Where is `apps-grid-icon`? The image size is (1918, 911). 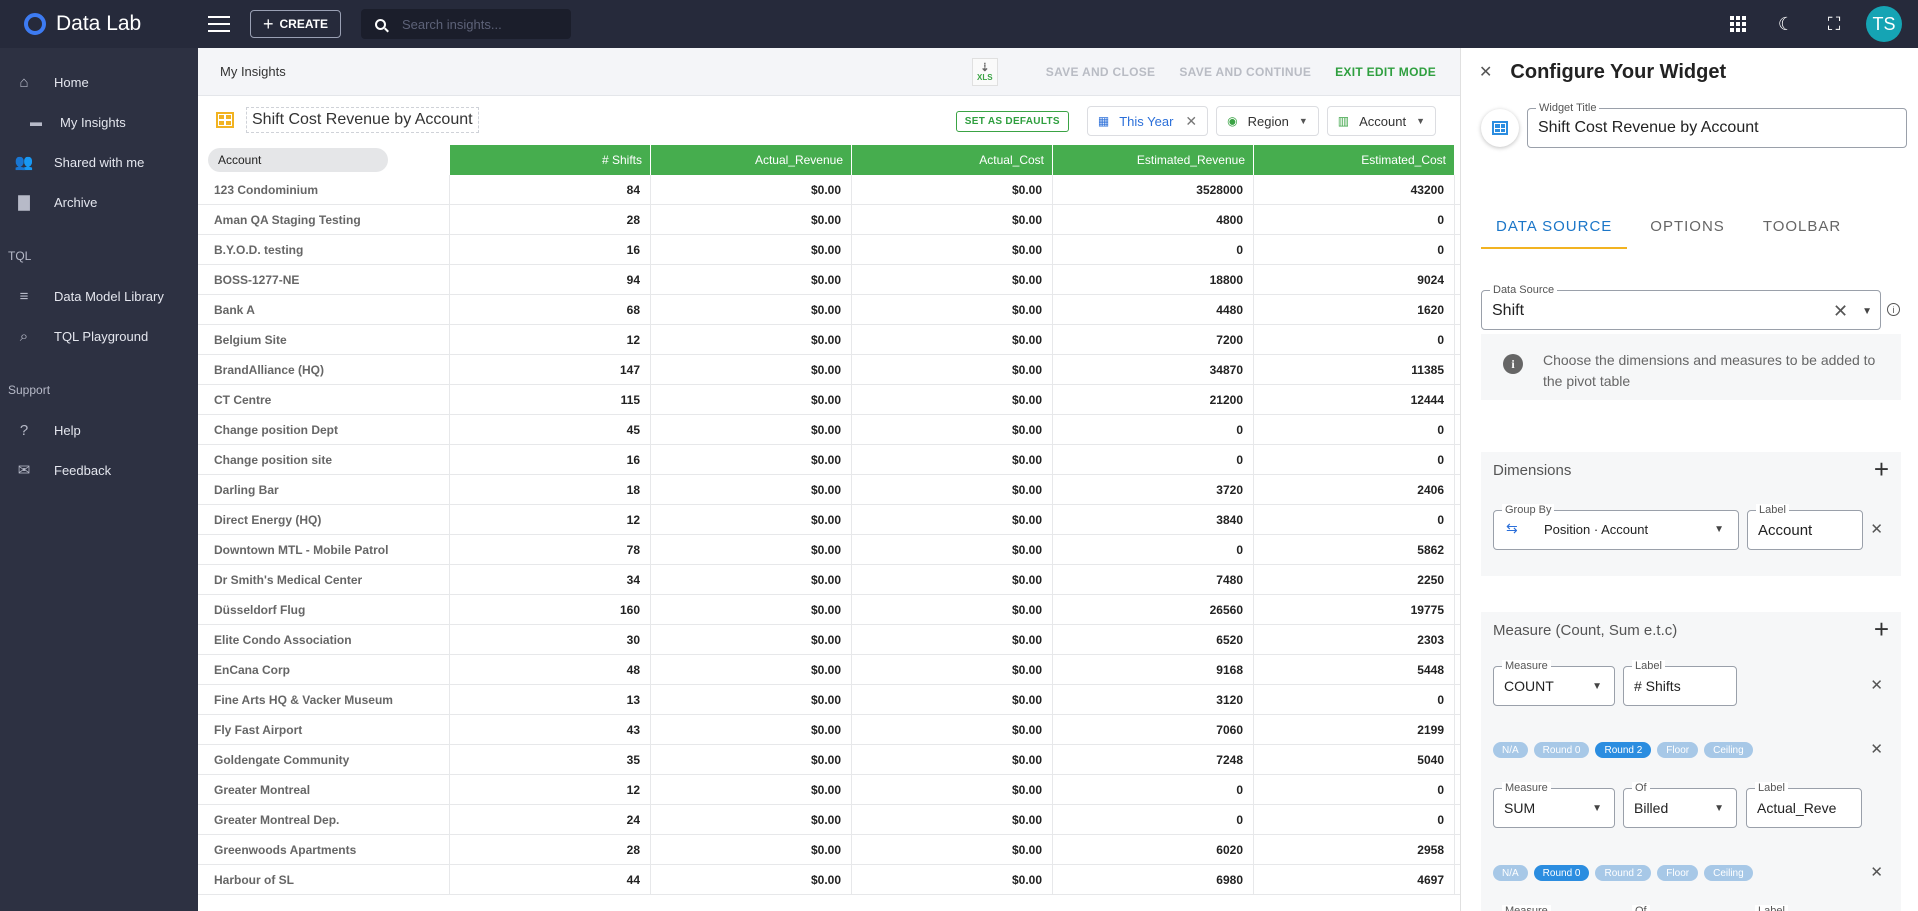 apps-grid-icon is located at coordinates (1738, 24).